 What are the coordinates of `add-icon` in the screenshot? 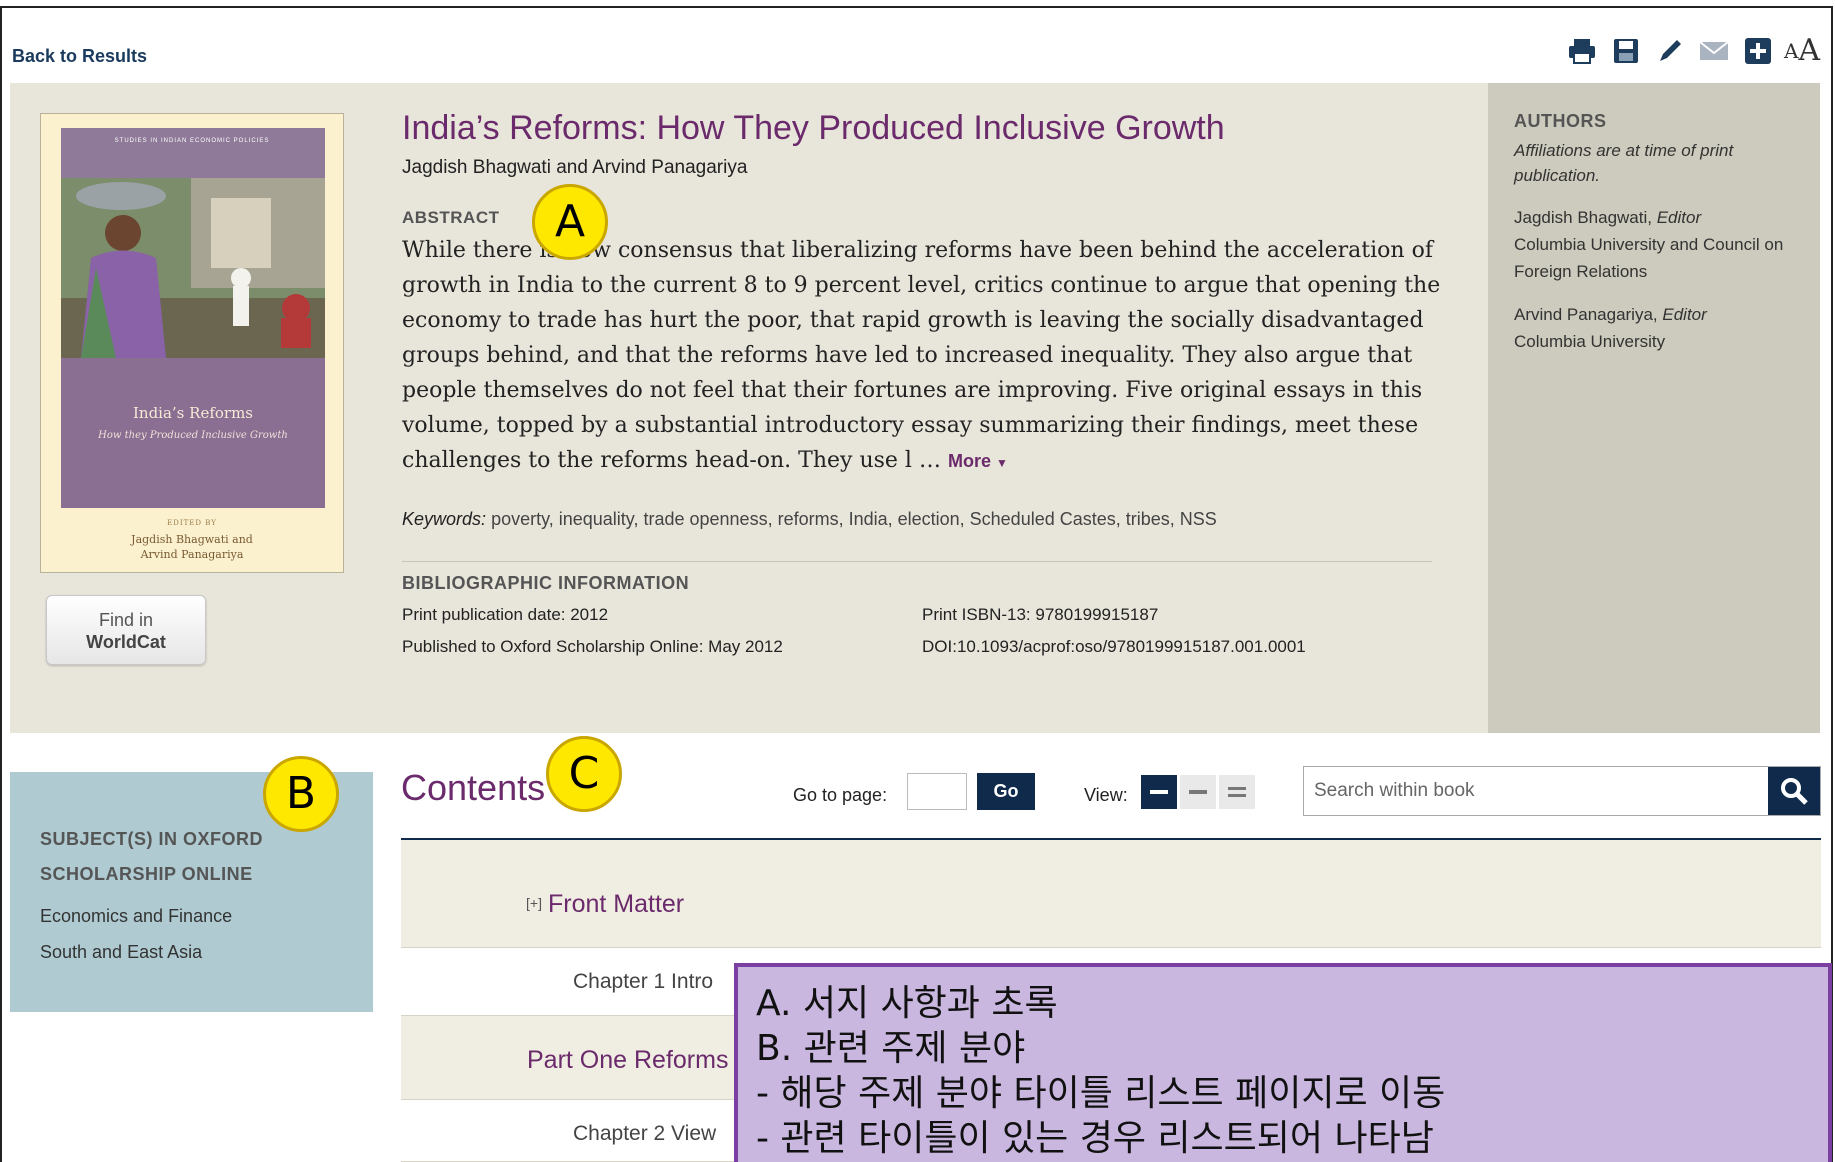 It's located at (1758, 51).